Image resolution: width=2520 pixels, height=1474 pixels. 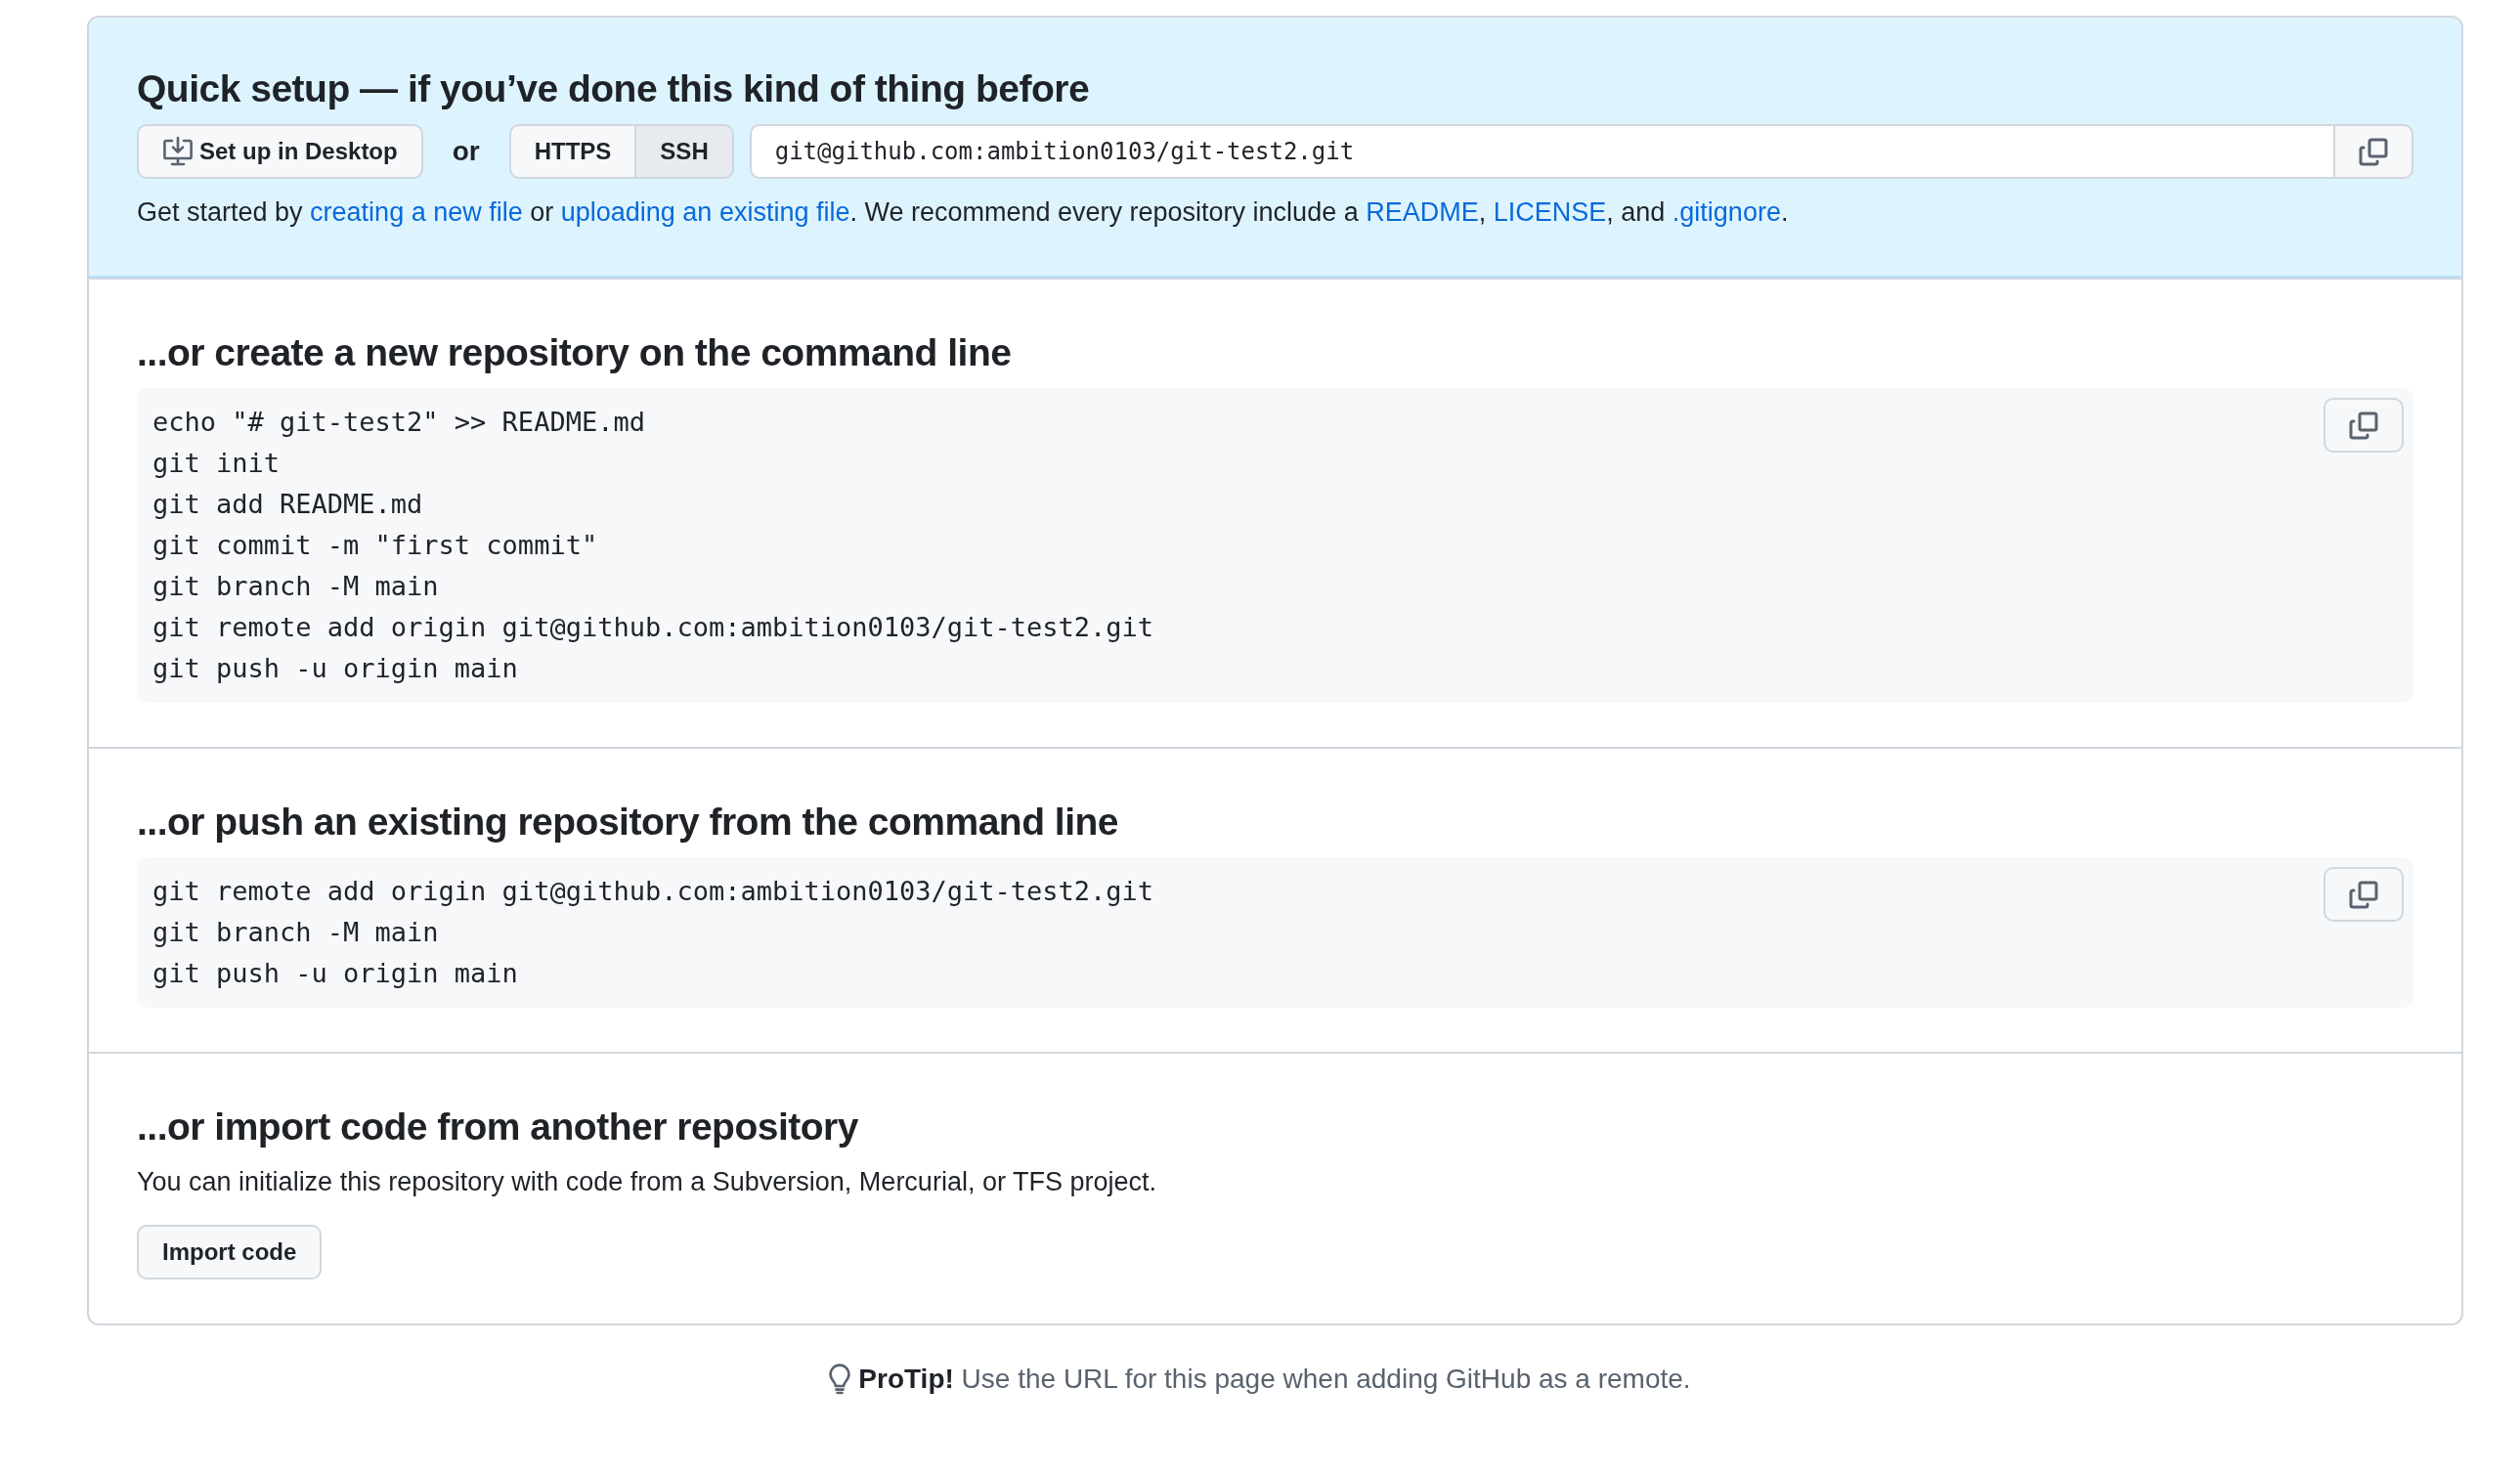 What do you see at coordinates (287, 505) in the screenshot?
I see `code-line: git add README.md` at bounding box center [287, 505].